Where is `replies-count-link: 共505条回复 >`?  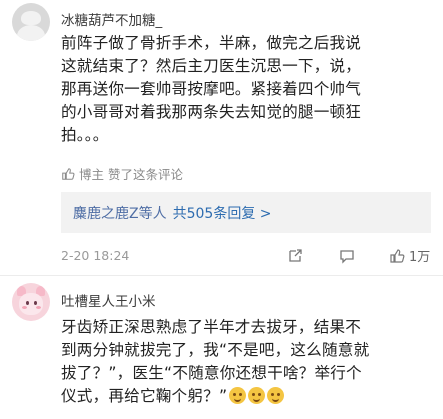
replies-count-link: 共505条回复 > is located at coordinates (222, 213).